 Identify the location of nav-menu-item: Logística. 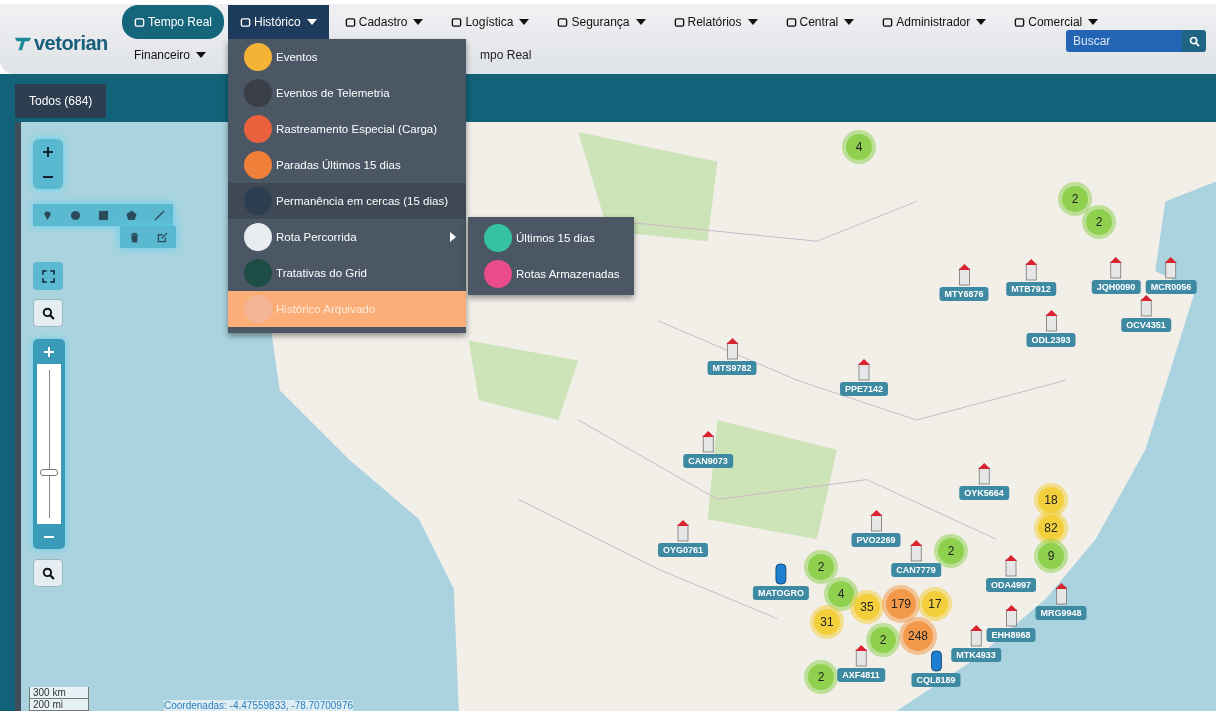
(490, 22).